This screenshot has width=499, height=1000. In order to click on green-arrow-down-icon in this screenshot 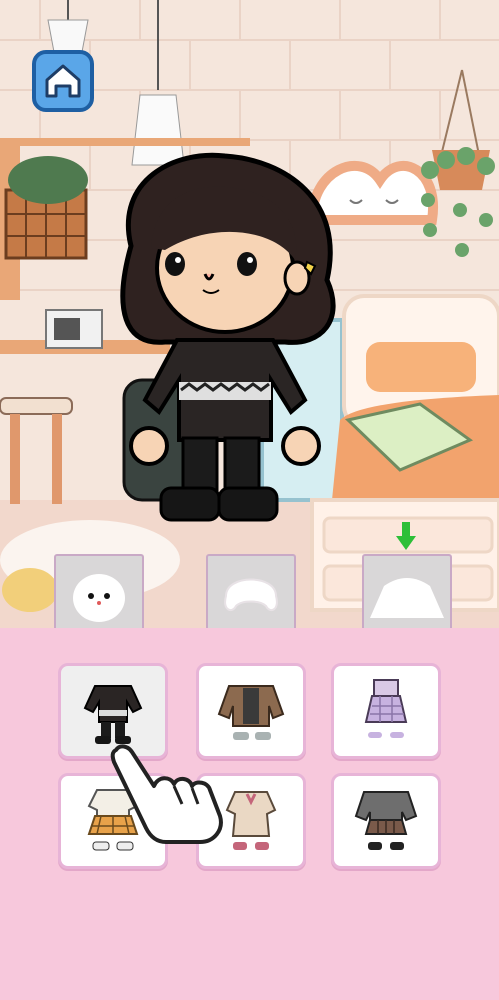, I will do `click(406, 536)`.